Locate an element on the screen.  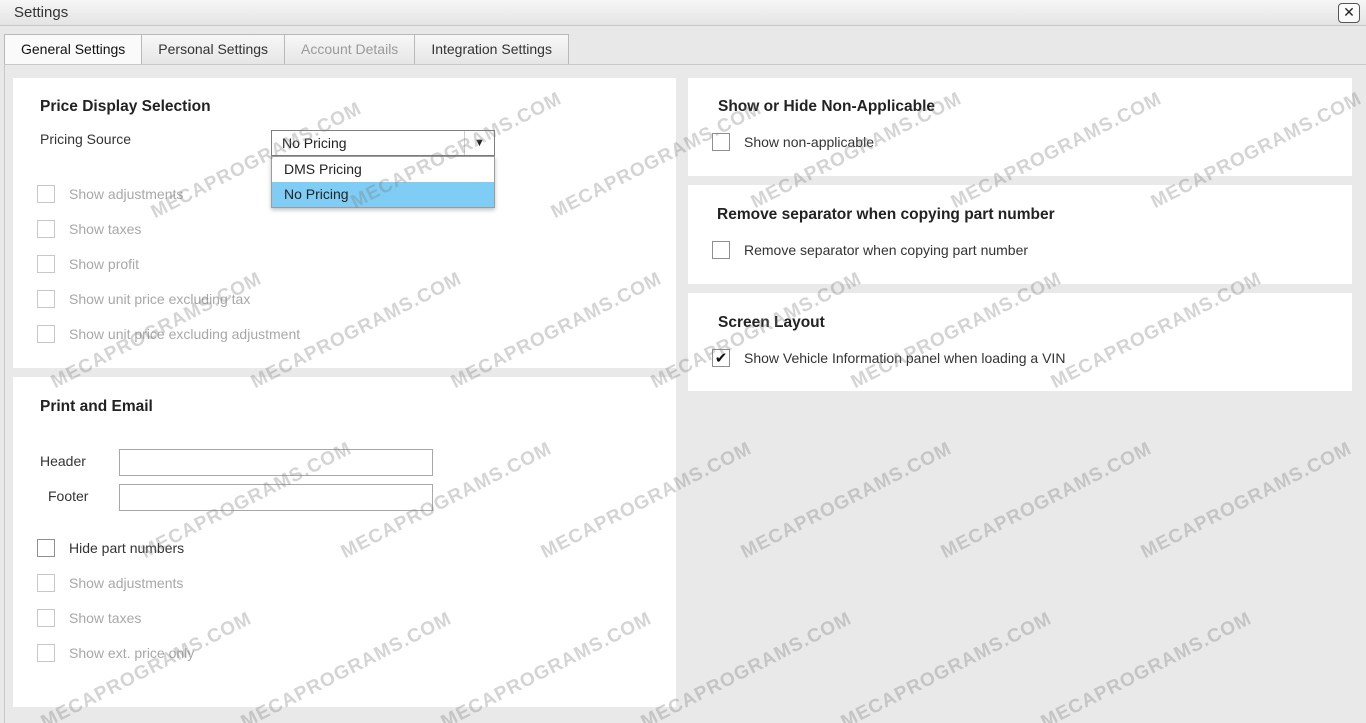
checkbox-label: Show unit price excluding tax is located at coordinates (160, 299).